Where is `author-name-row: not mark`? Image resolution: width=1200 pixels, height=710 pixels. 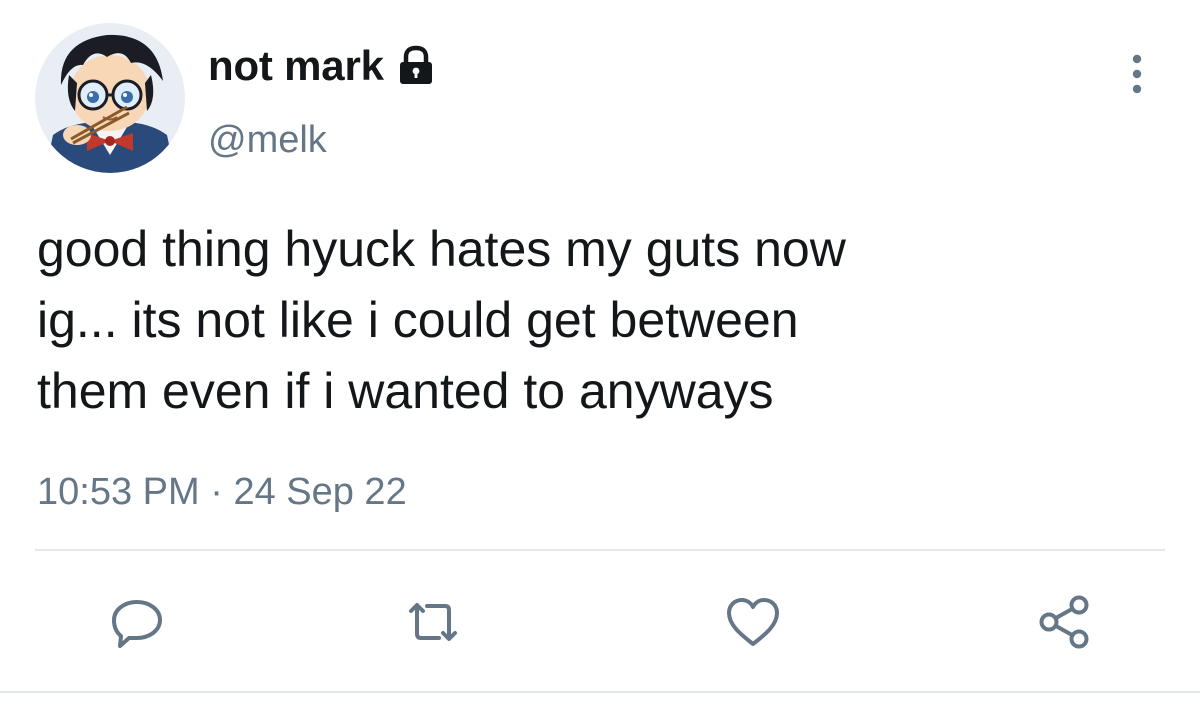
author-name-row: not mark is located at coordinates (323, 66).